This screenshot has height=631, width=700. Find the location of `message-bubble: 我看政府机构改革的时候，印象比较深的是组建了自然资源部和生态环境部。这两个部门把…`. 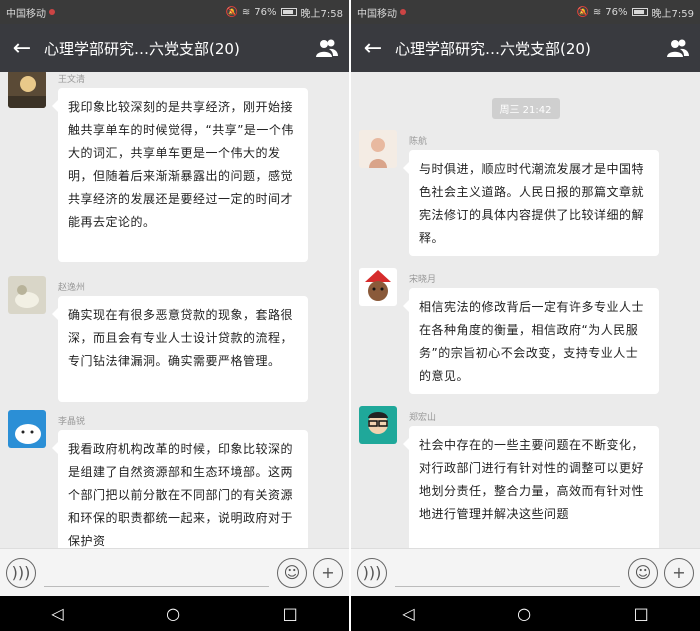

message-bubble: 我看政府机构改革的时候，印象比较深的是组建了自然资源部和生态环境部。这两个部门把… is located at coordinates (180, 489).